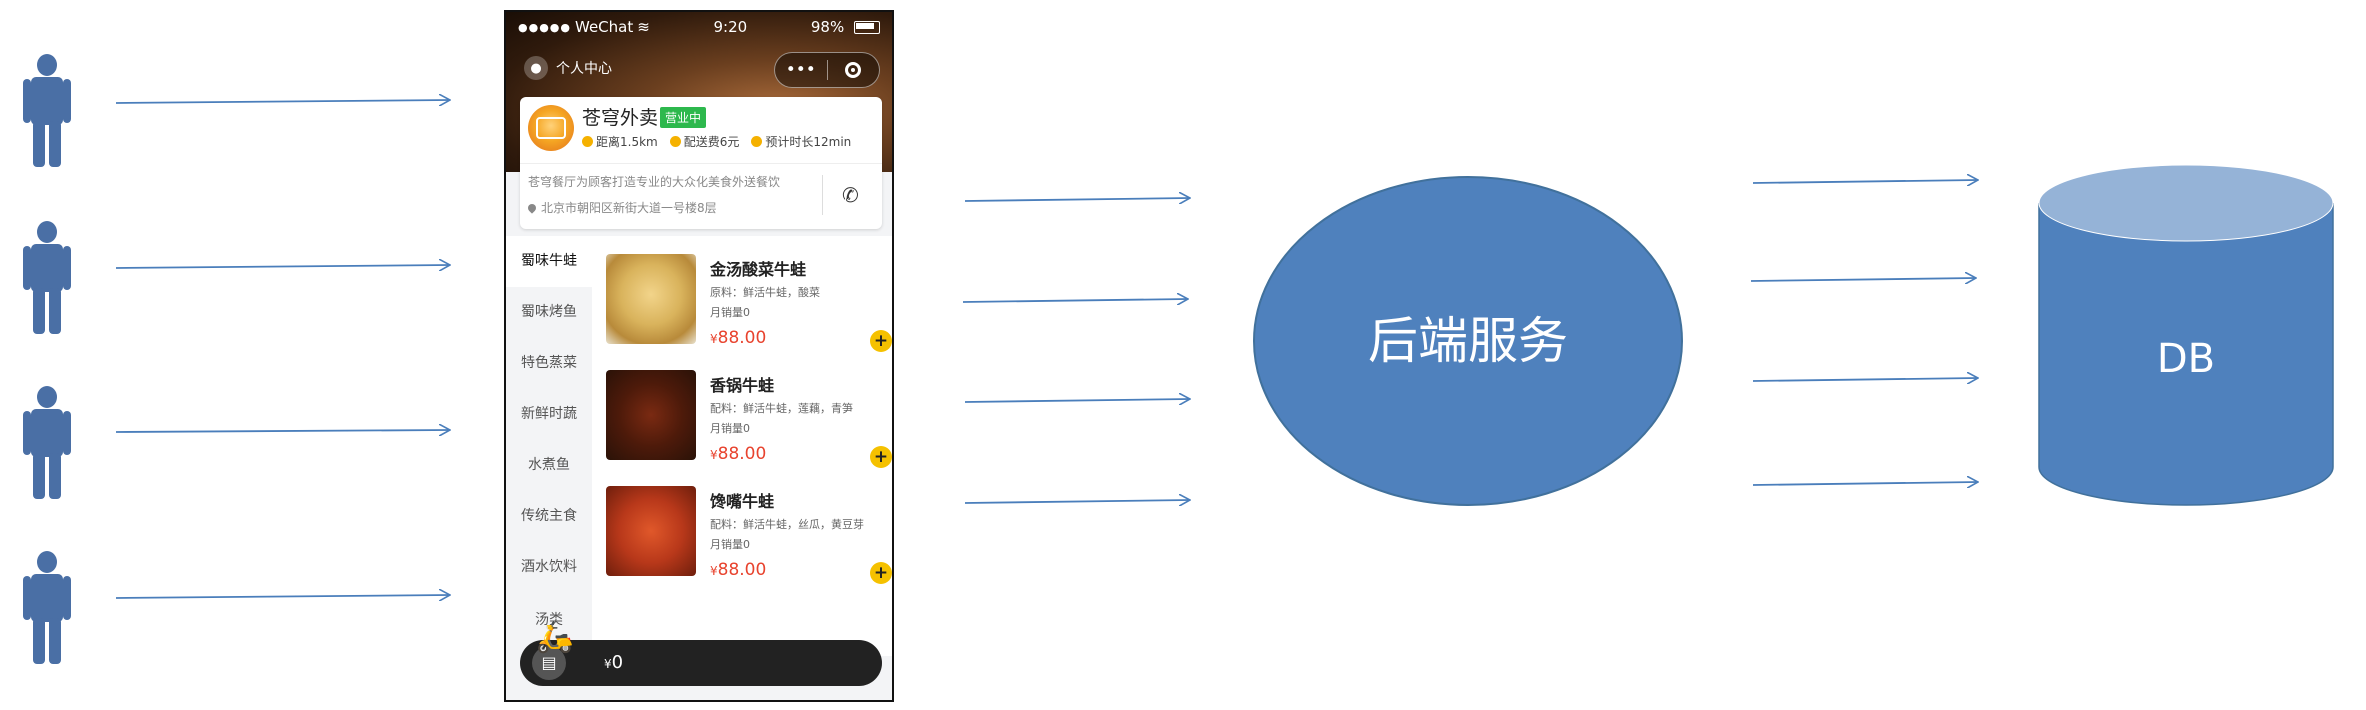 The height and width of the screenshot is (710, 2366). I want to click on phone-divider, so click(822, 195).